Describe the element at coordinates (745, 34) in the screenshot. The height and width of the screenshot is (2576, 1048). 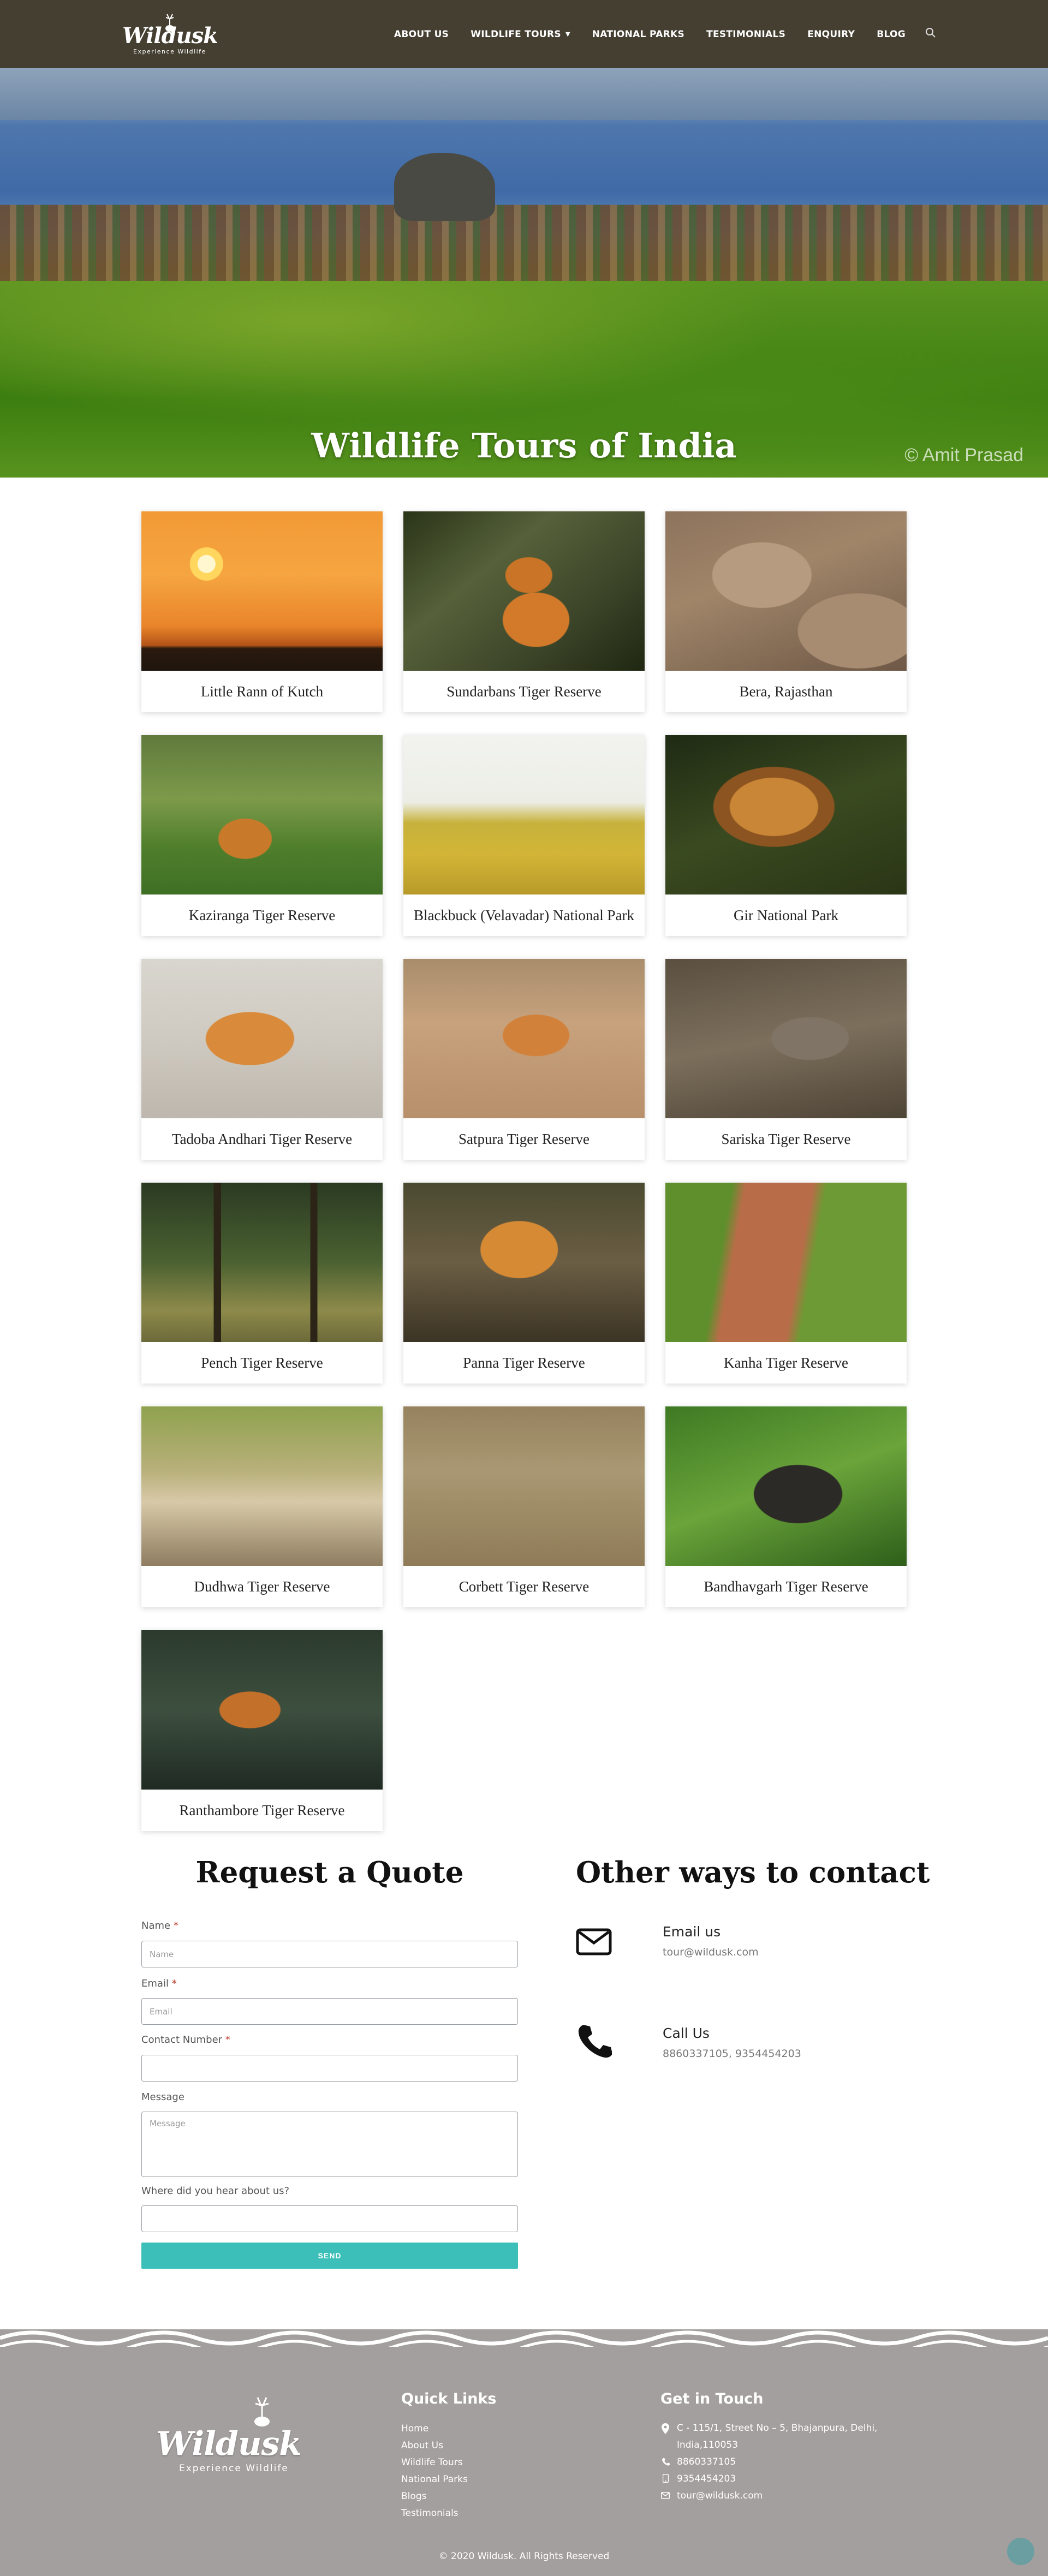
I see `nav-testimonials: TESTIMONIALS` at that location.